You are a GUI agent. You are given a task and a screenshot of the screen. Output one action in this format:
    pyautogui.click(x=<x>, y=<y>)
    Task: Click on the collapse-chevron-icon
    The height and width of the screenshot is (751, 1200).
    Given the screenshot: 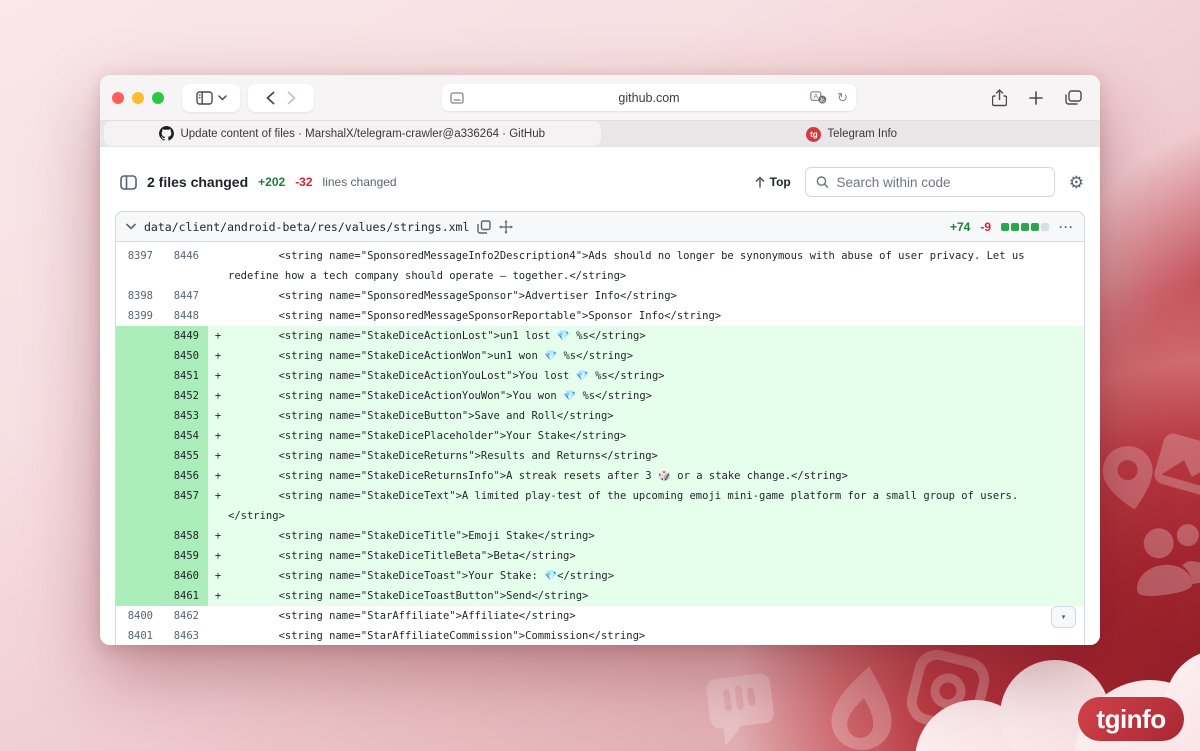 What is the action you would take?
    pyautogui.click(x=131, y=226)
    